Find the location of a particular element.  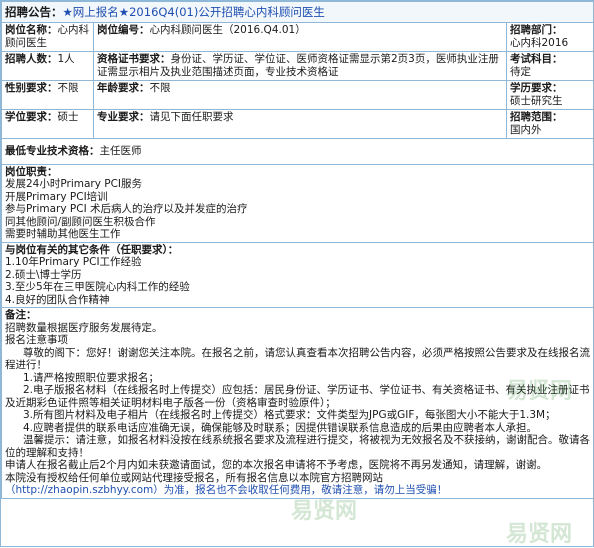

note-line: 报名注意事项 is located at coordinates (36, 340).